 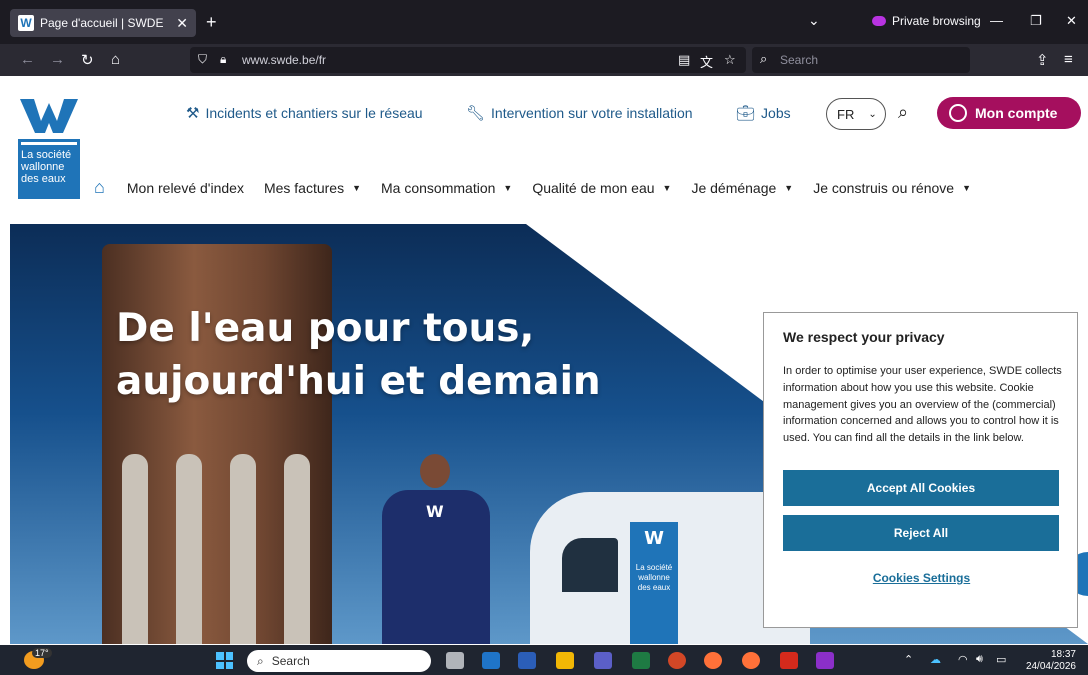 What do you see at coordinates (224, 660) in the screenshot?
I see `windows-start-icon` at bounding box center [224, 660].